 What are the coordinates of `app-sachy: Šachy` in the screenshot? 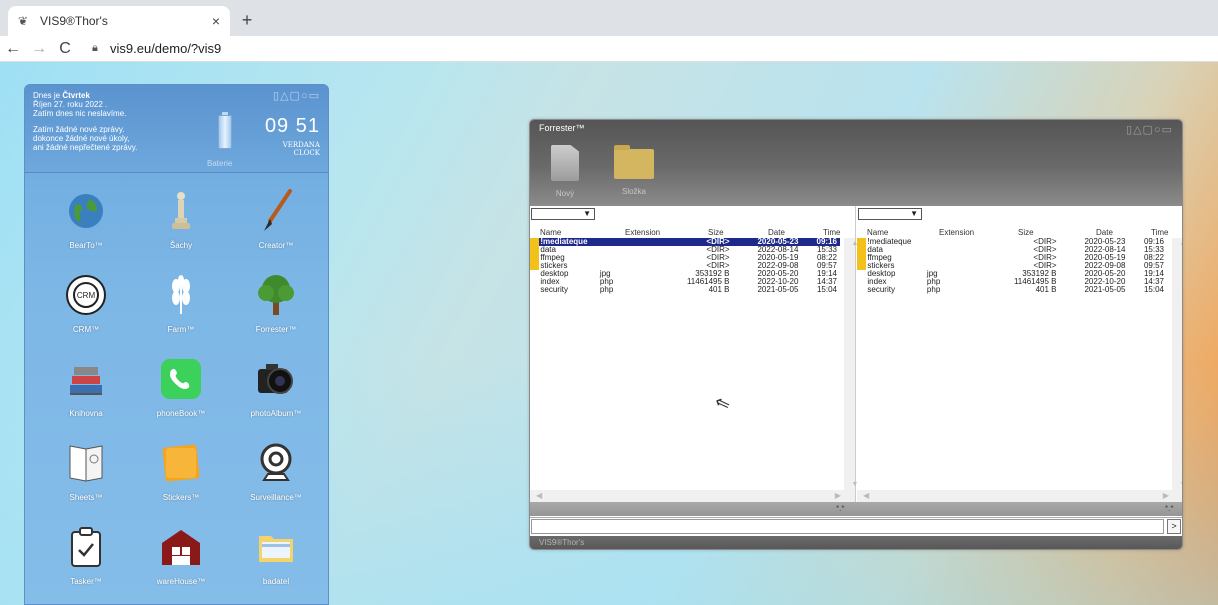 It's located at (181, 219).